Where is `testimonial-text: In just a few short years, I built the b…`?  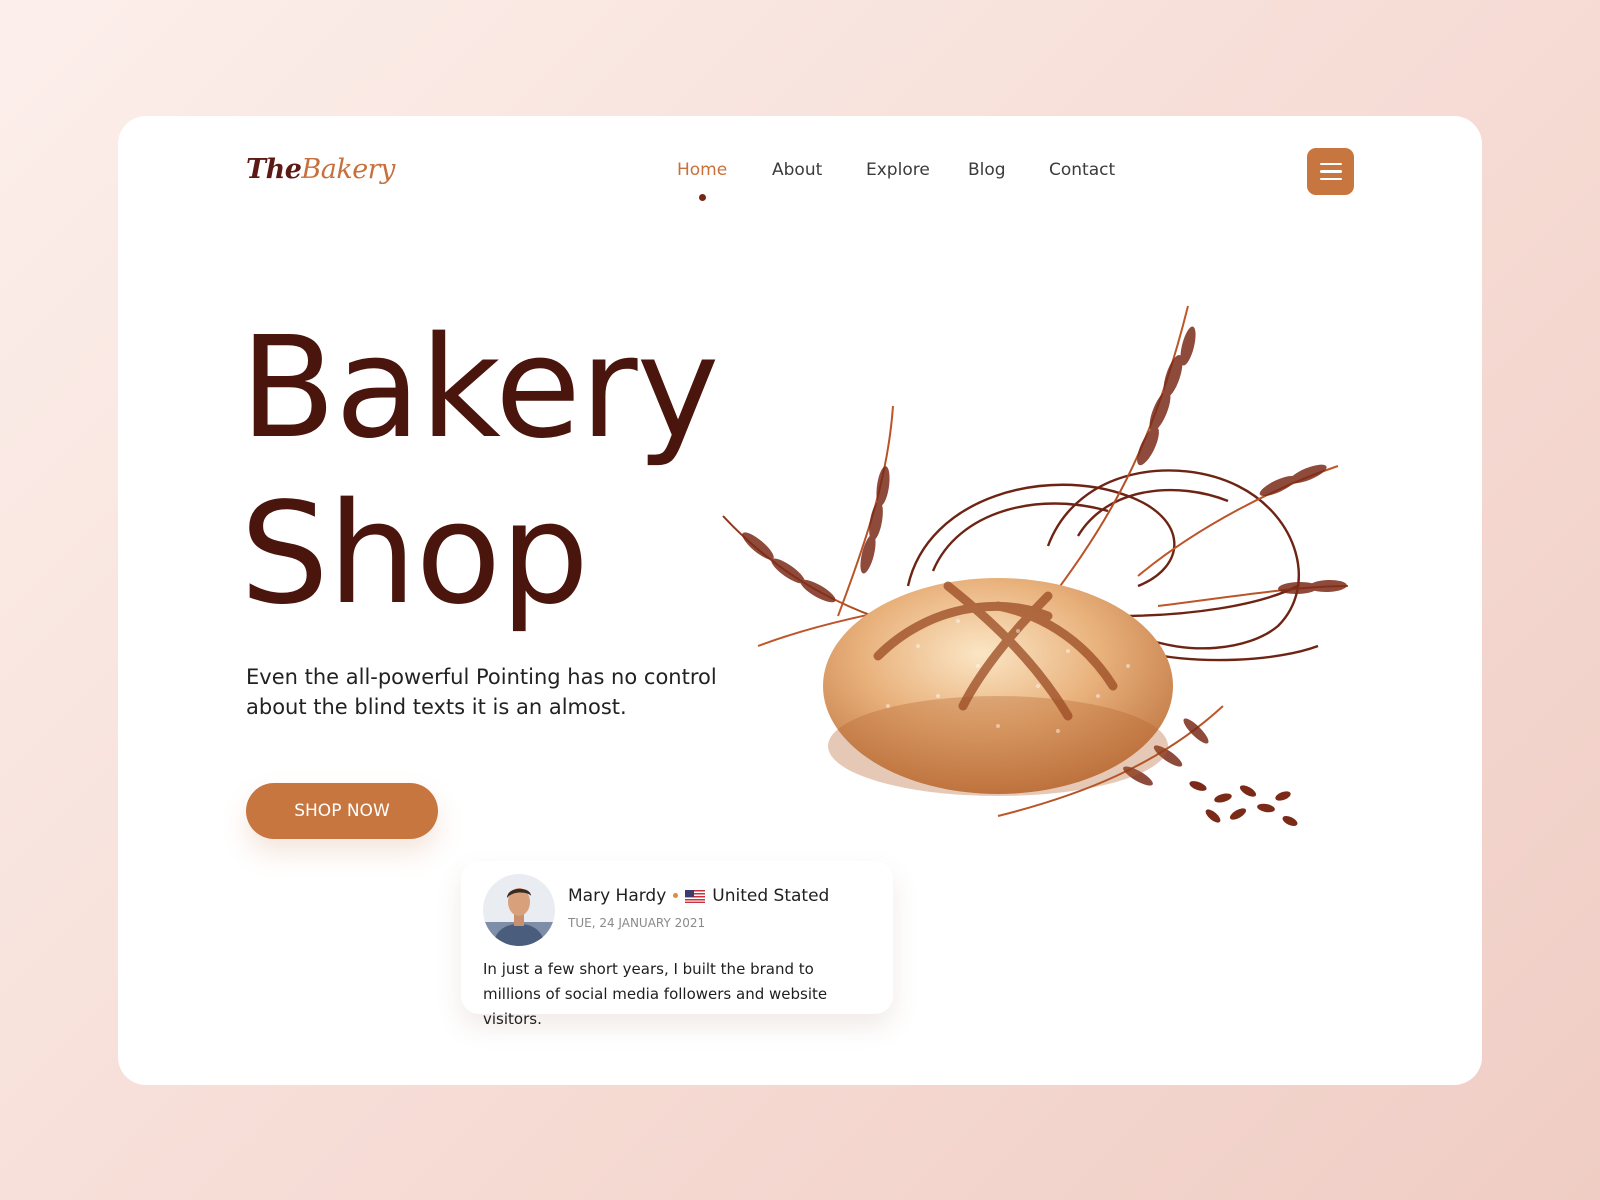
testimonial-text: In just a few short years, I built the b… is located at coordinates (655, 994).